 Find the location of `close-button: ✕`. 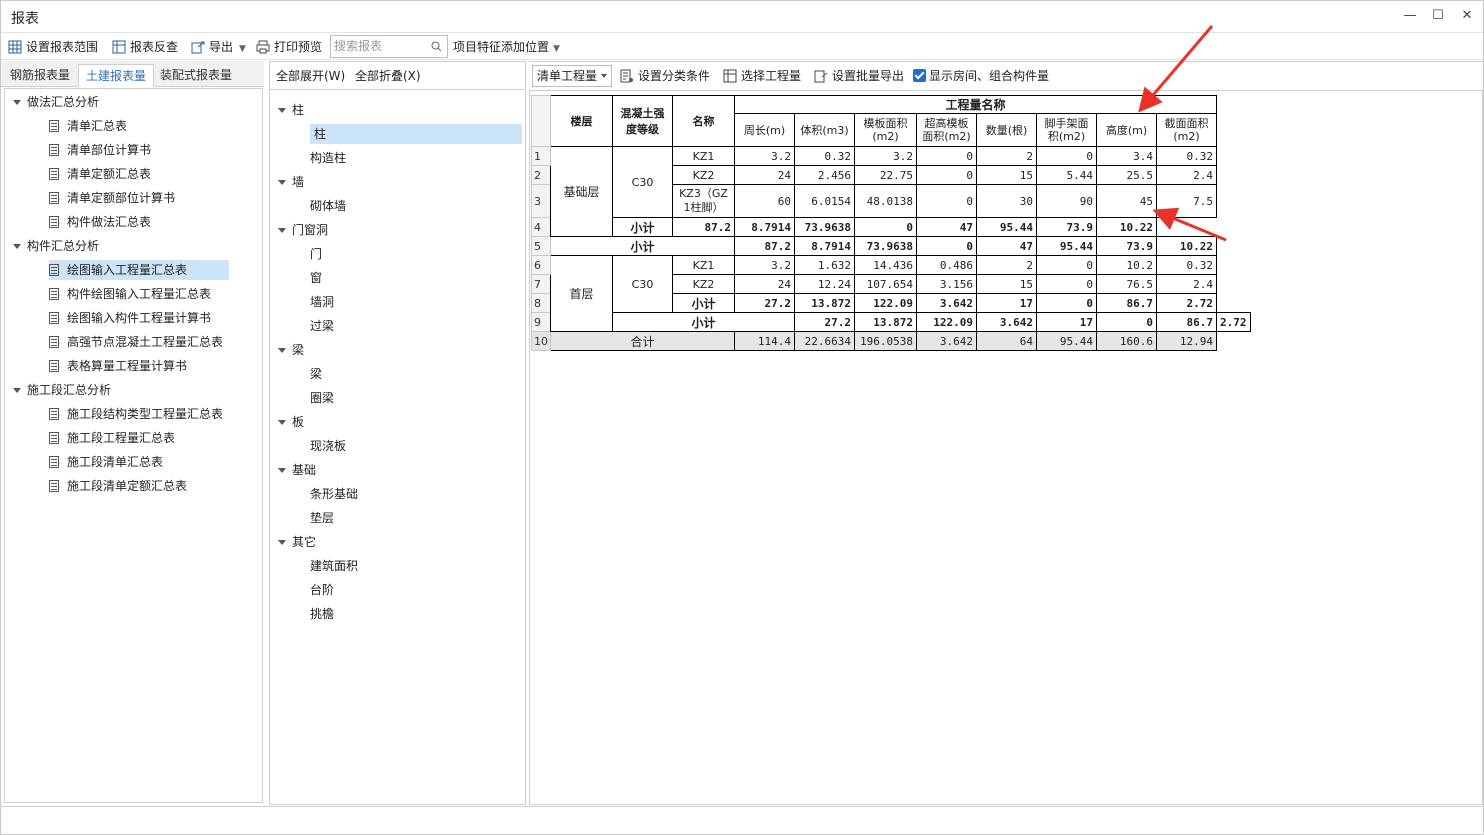

close-button: ✕ is located at coordinates (1467, 16).